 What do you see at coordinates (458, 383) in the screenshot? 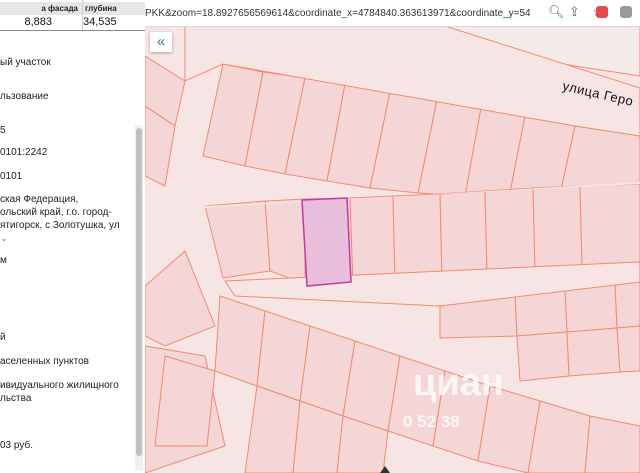
I see `watermark-logo: циан` at bounding box center [458, 383].